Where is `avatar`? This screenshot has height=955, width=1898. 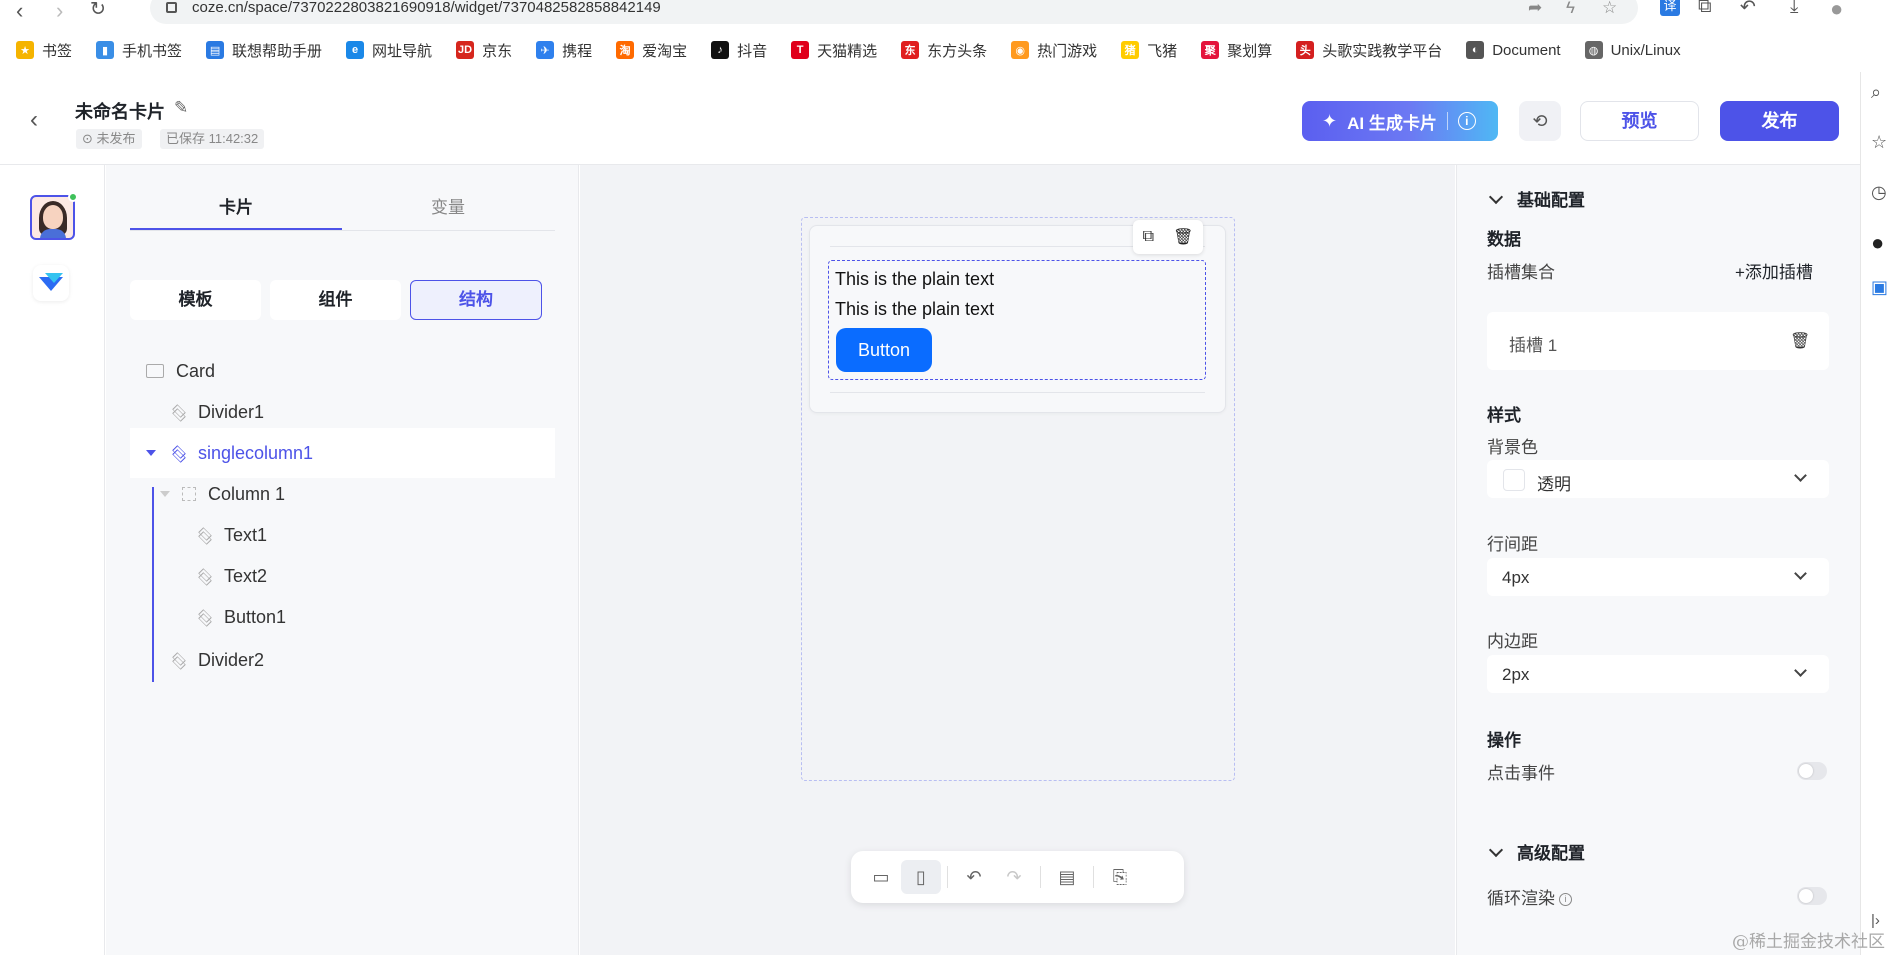 avatar is located at coordinates (52, 217).